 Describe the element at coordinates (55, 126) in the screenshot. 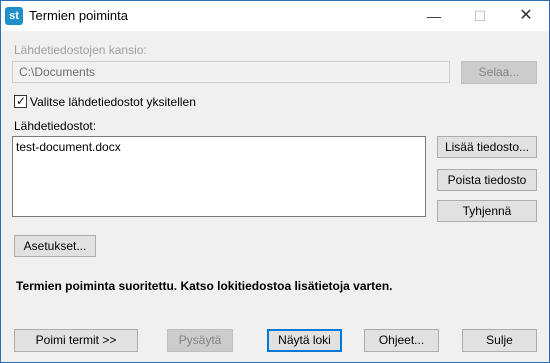

I see `source-files-label: Lähdetiedostot:` at that location.